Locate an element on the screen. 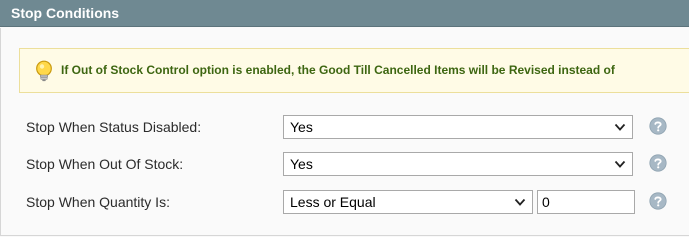 Image resolution: width=689 pixels, height=240 pixels. row-stop-when-status-disabled: Stop When Status Disabled: Yes is located at coordinates (345, 127).